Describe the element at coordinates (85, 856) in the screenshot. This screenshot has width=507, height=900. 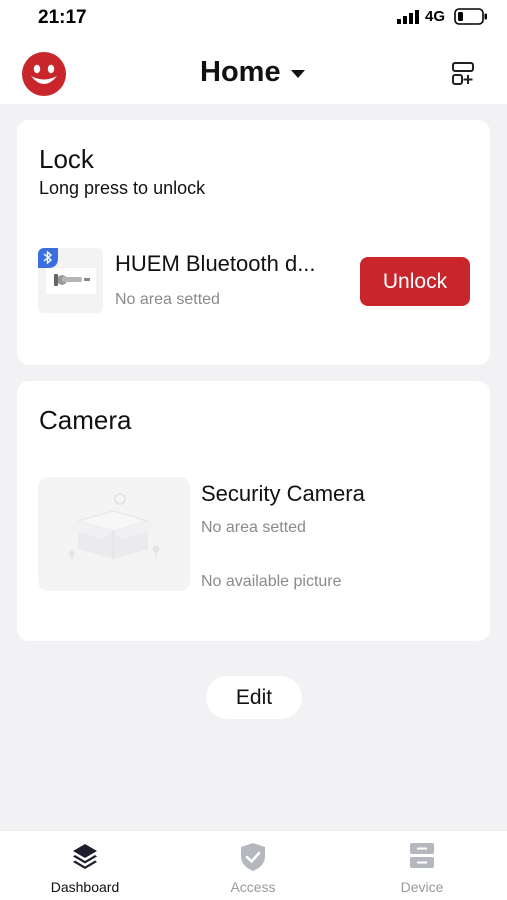
I see `layers-icon` at that location.